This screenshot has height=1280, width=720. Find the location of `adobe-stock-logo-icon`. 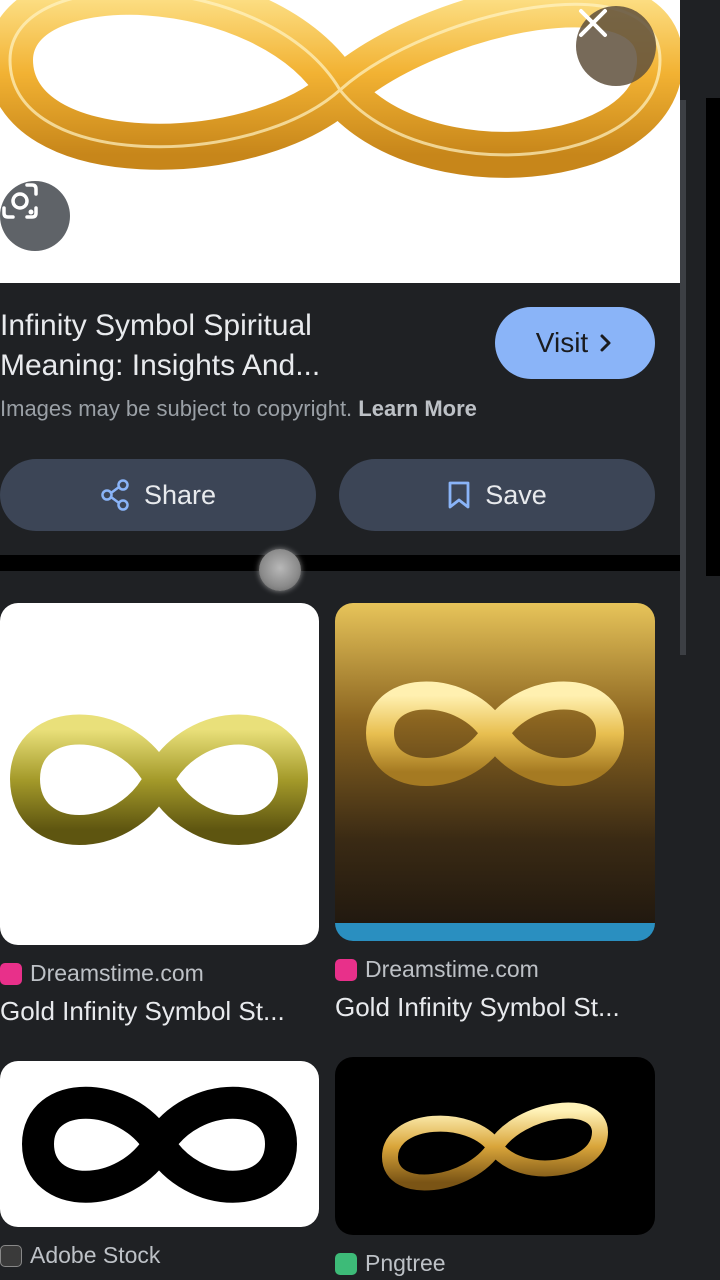

adobe-stock-logo-icon is located at coordinates (11, 1255).